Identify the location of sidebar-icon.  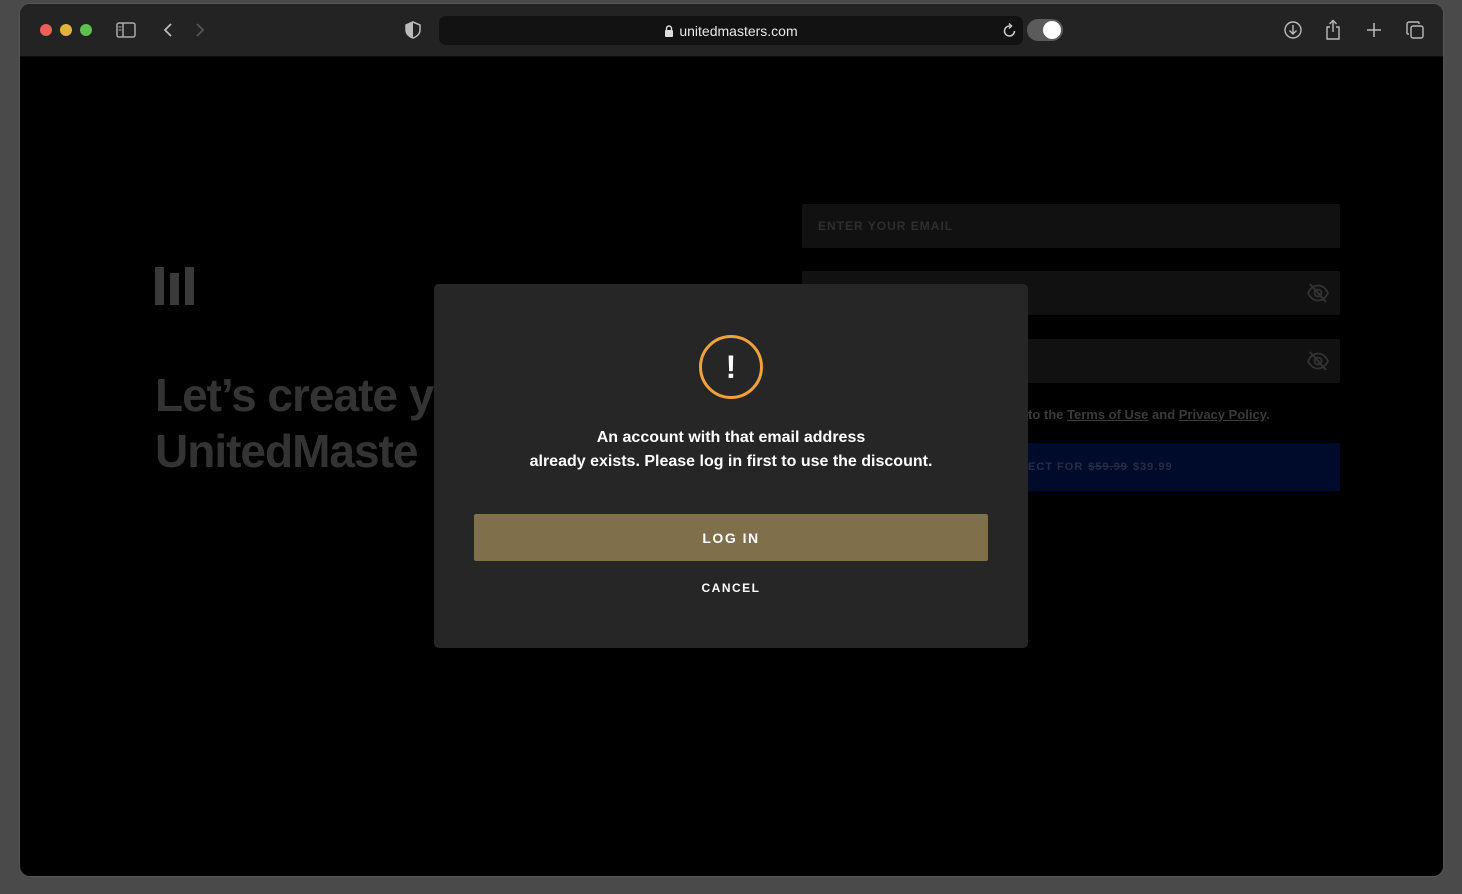
(126, 30).